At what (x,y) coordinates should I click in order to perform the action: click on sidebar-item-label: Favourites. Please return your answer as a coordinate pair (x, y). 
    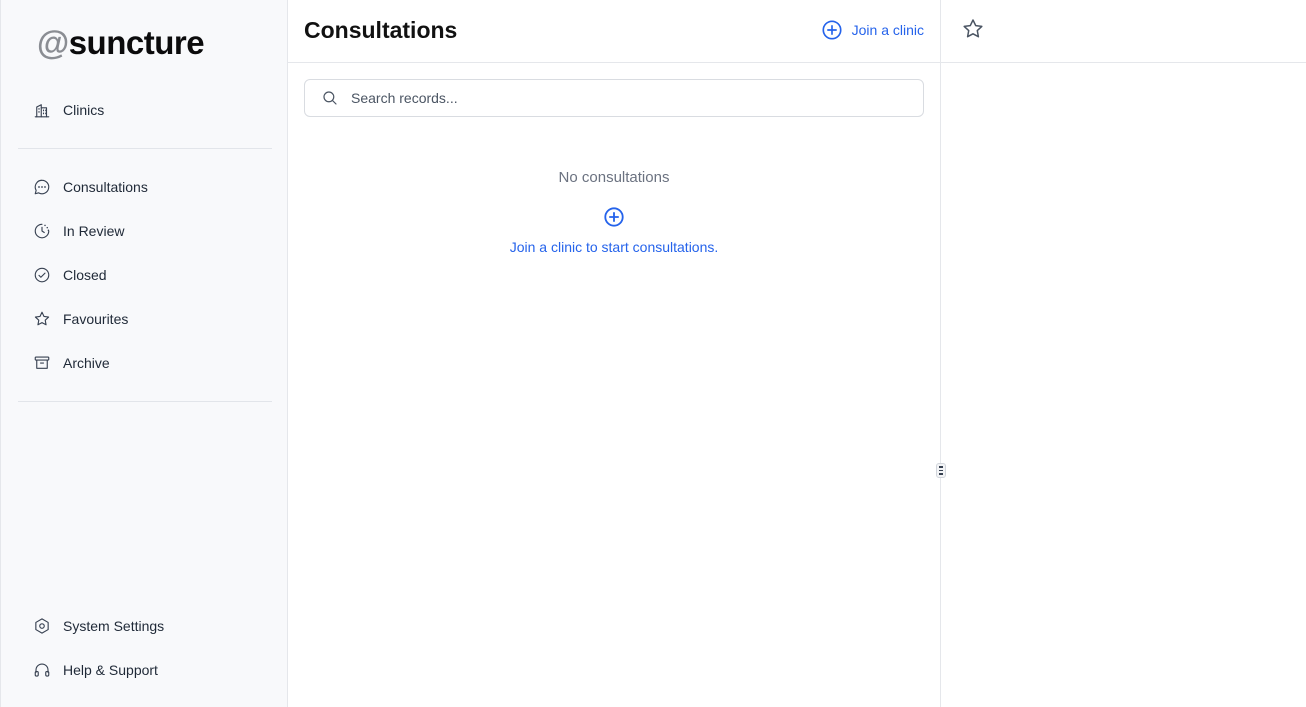
    Looking at the image, I should click on (96, 319).